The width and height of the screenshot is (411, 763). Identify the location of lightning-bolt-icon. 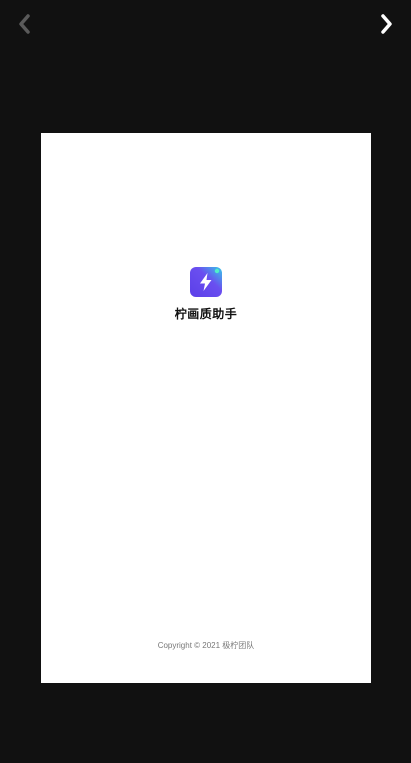
(206, 282).